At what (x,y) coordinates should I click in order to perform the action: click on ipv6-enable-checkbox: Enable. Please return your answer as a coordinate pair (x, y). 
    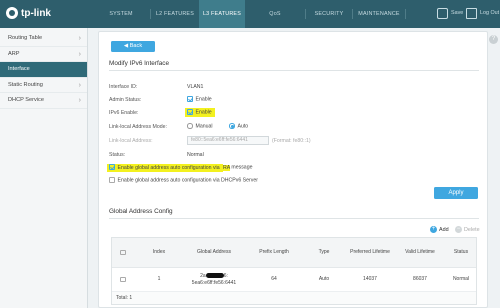
    Looking at the image, I should click on (200, 112).